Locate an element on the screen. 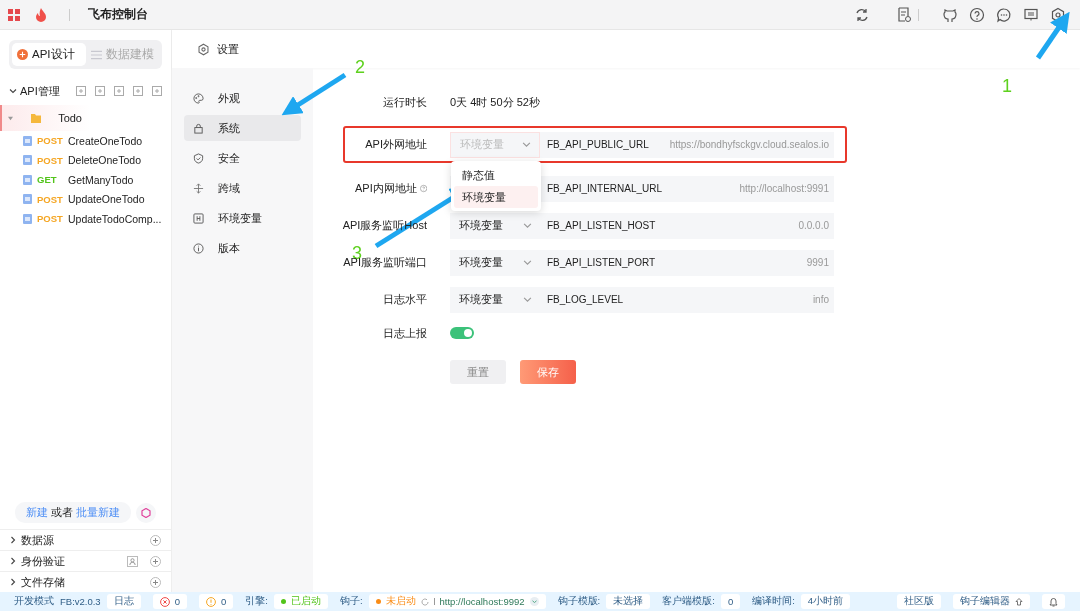 This screenshot has height=611, width=1080. api-item: POST UpdateOneTodo is located at coordinates (85, 199).